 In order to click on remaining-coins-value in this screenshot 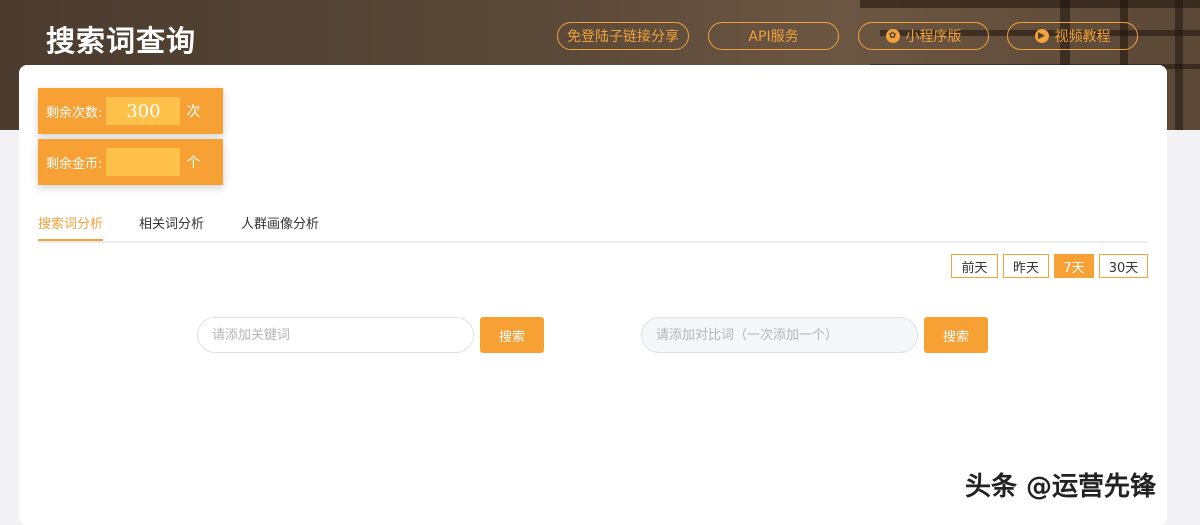, I will do `click(143, 162)`.